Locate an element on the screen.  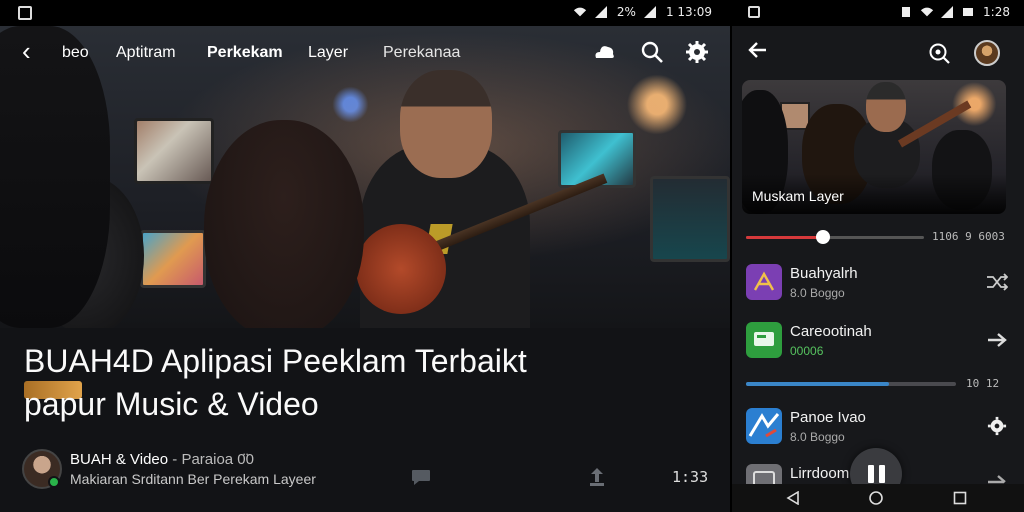
battery-icon is located at coordinates (968, 12).